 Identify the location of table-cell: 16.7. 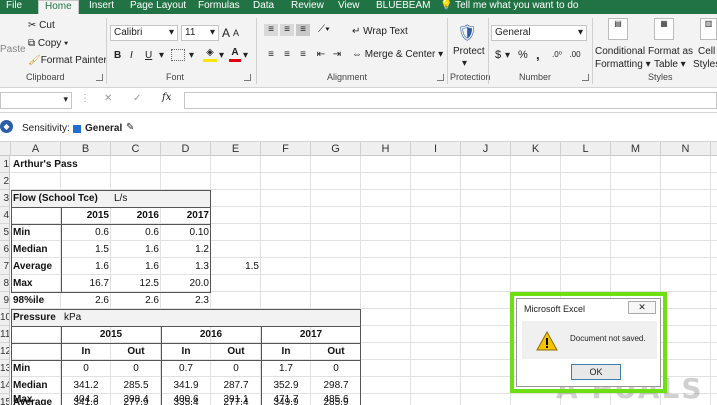
(85, 283).